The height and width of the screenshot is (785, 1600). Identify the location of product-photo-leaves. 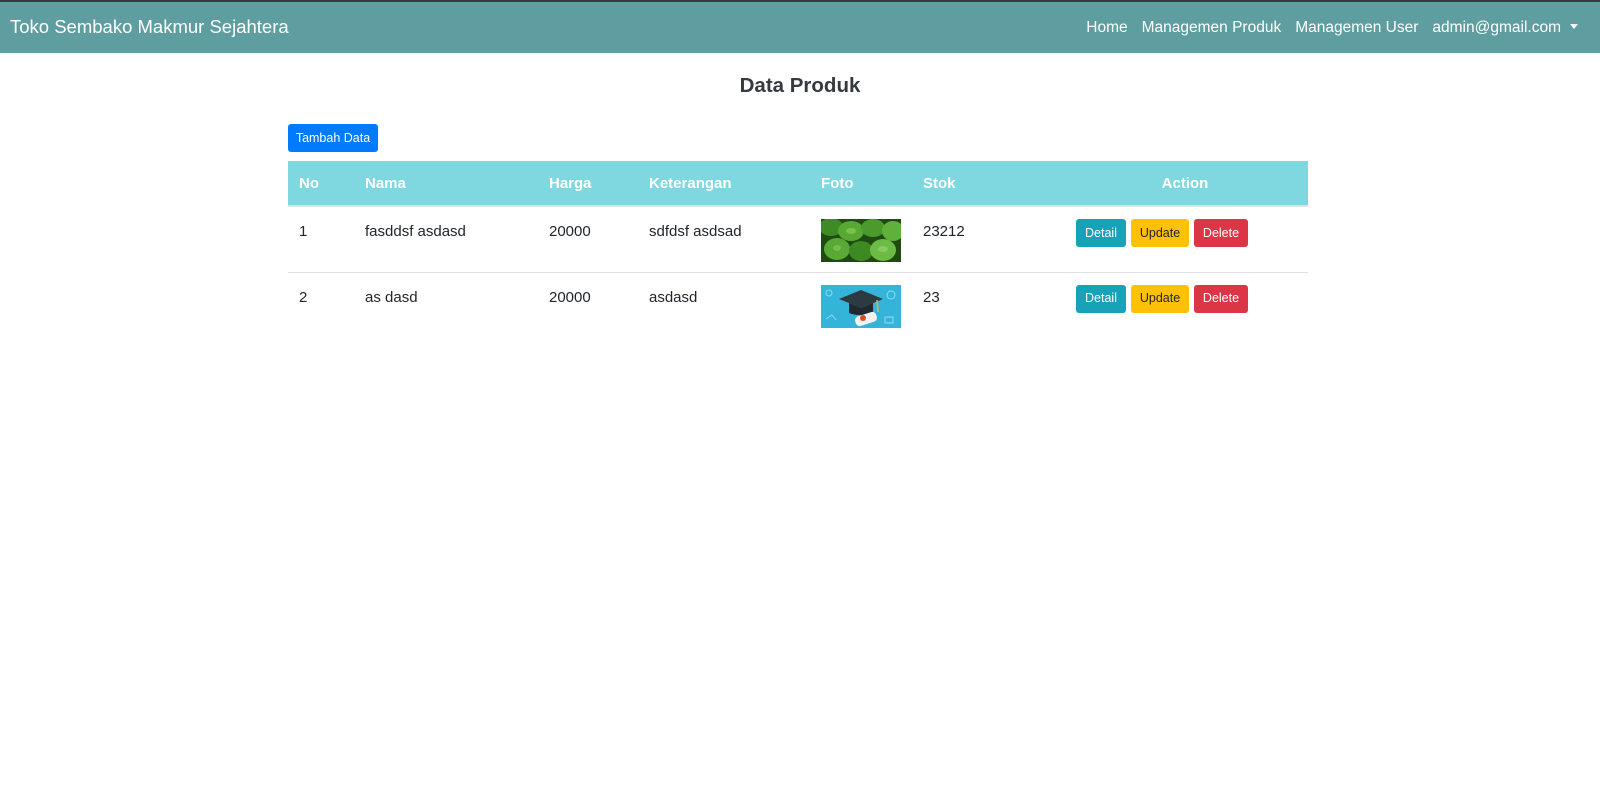
(861, 240).